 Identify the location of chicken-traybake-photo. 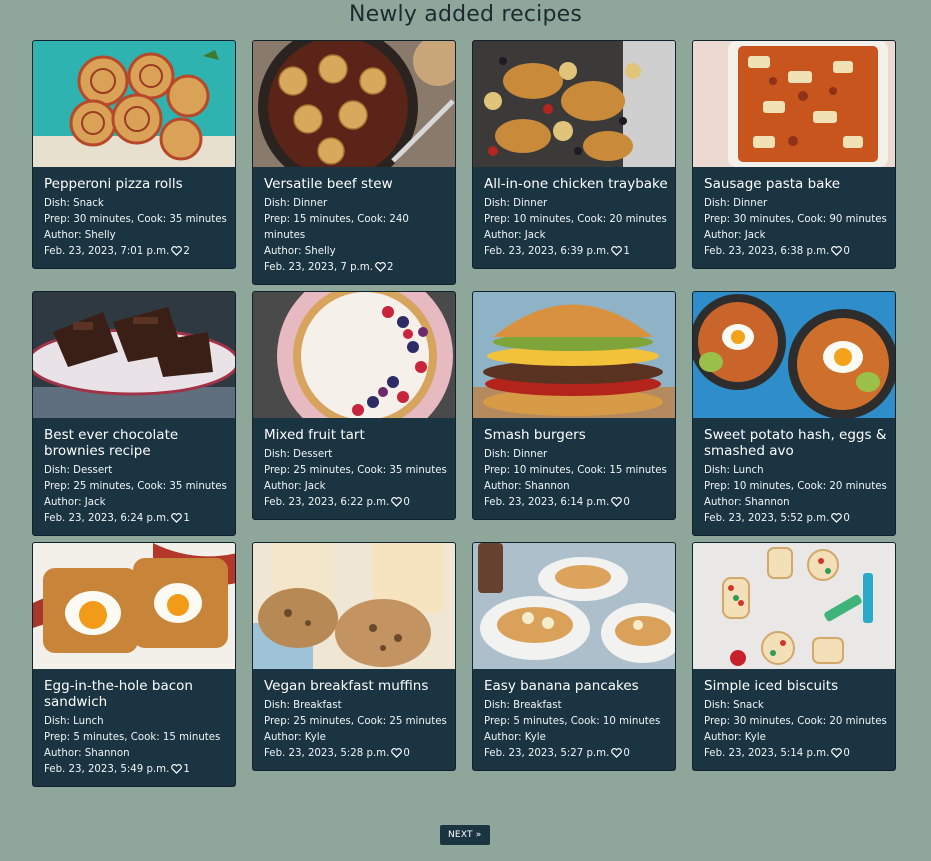
(574, 104).